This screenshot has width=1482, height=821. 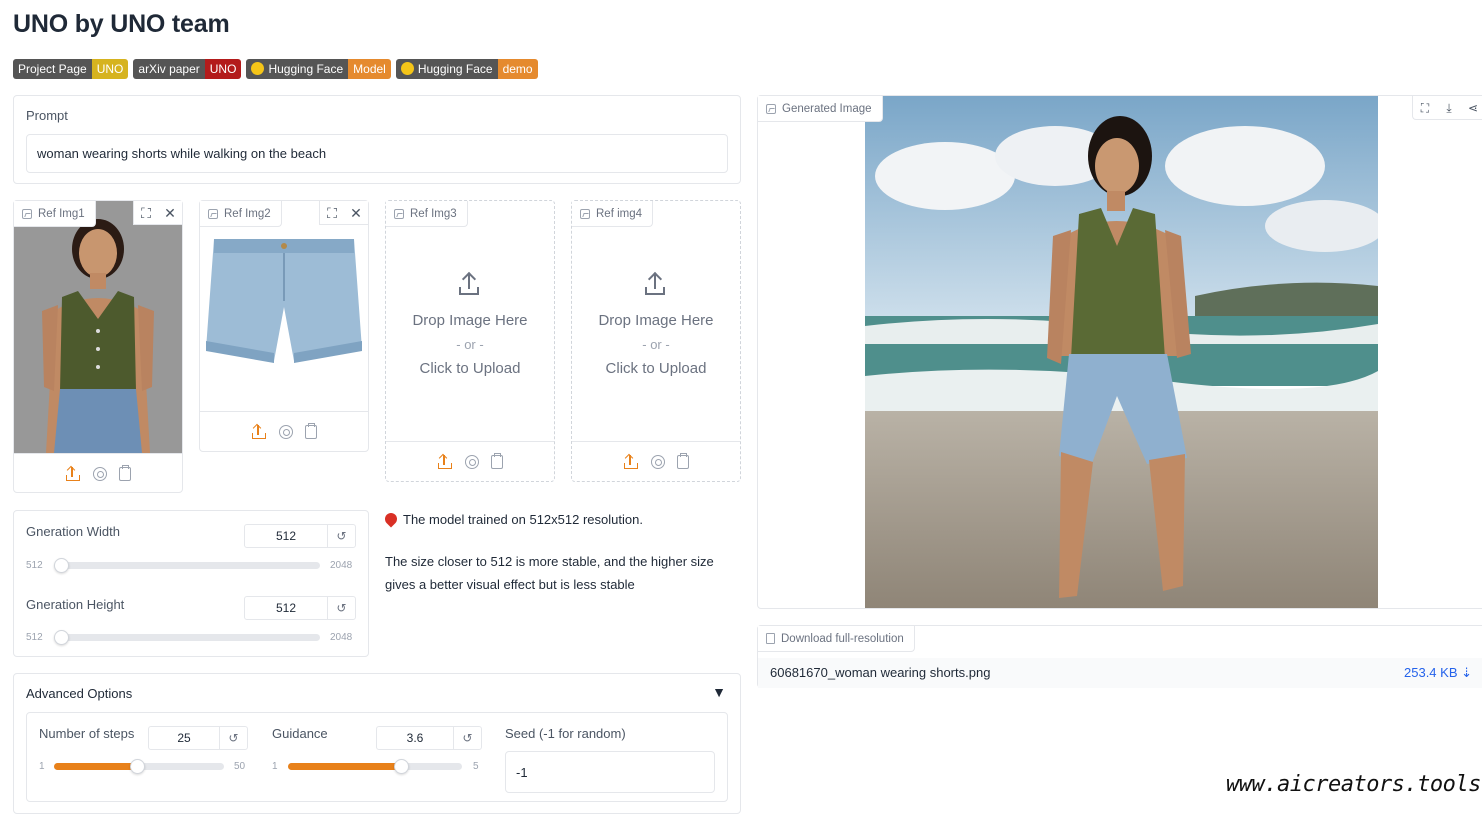 I want to click on steps-label: Number of steps, so click(x=87, y=733).